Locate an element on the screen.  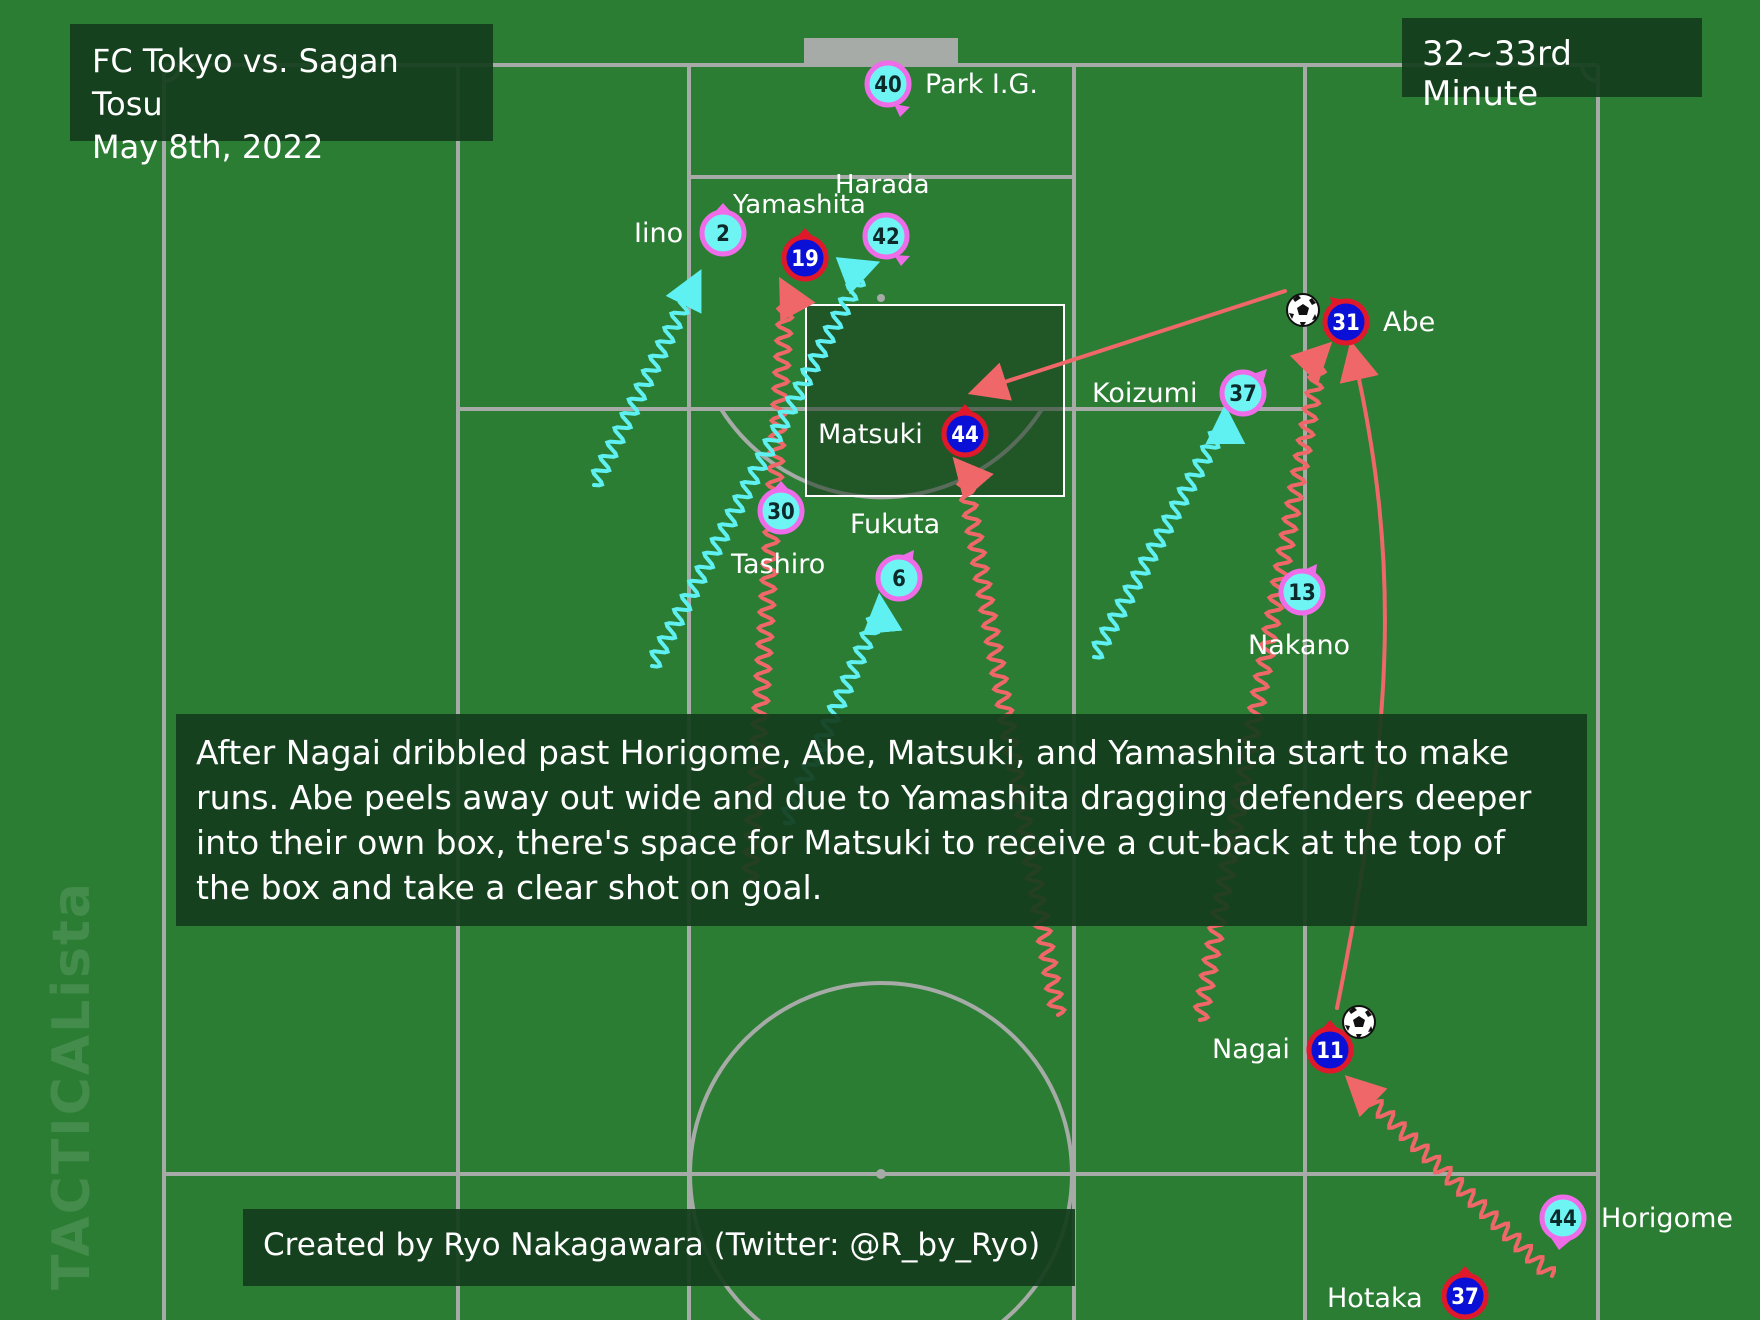
space-highlight is located at coordinates (935, 400).